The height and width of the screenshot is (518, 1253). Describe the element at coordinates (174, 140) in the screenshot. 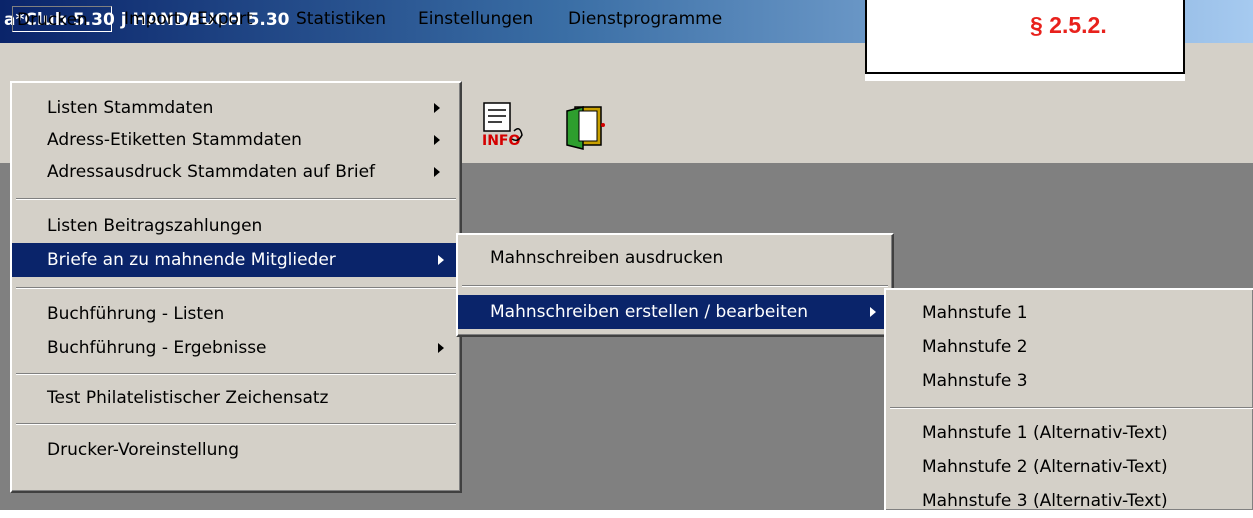

I see `menu-item-label: Adress-Etiketten Stammdaten` at that location.